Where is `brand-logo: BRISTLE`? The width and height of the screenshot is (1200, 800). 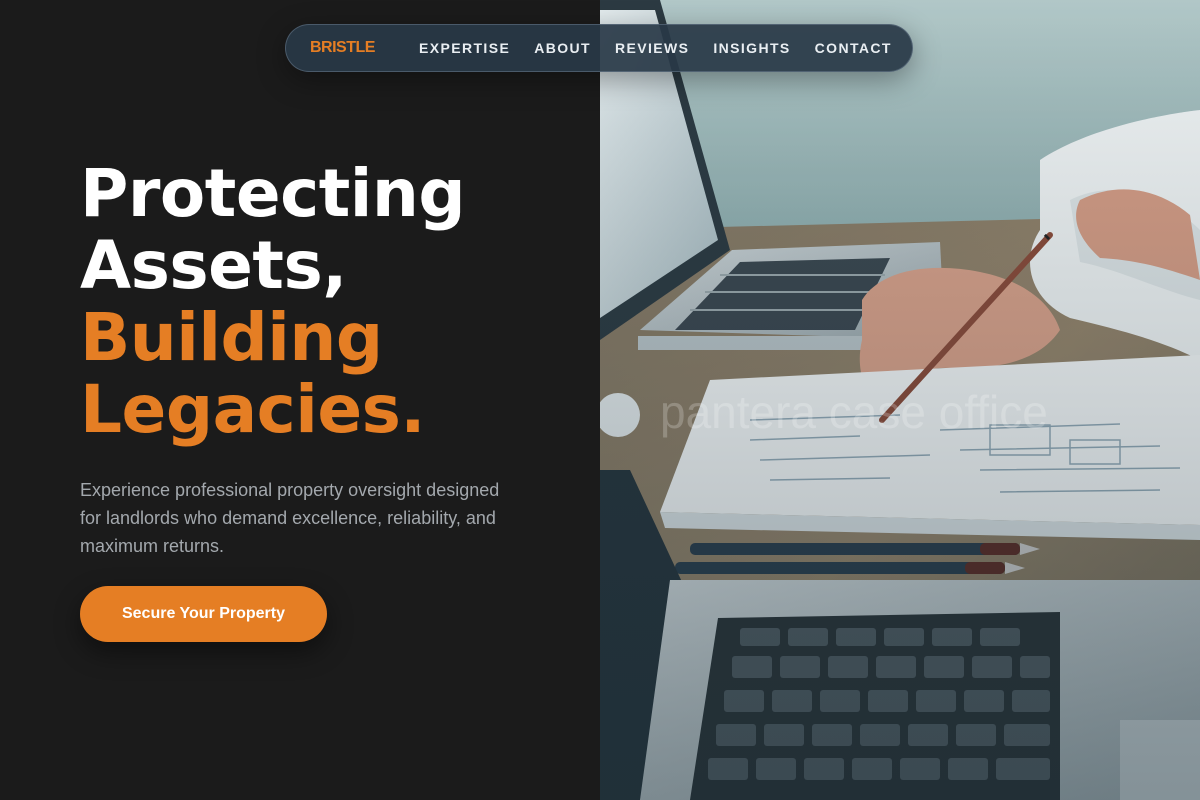 brand-logo: BRISTLE is located at coordinates (342, 48).